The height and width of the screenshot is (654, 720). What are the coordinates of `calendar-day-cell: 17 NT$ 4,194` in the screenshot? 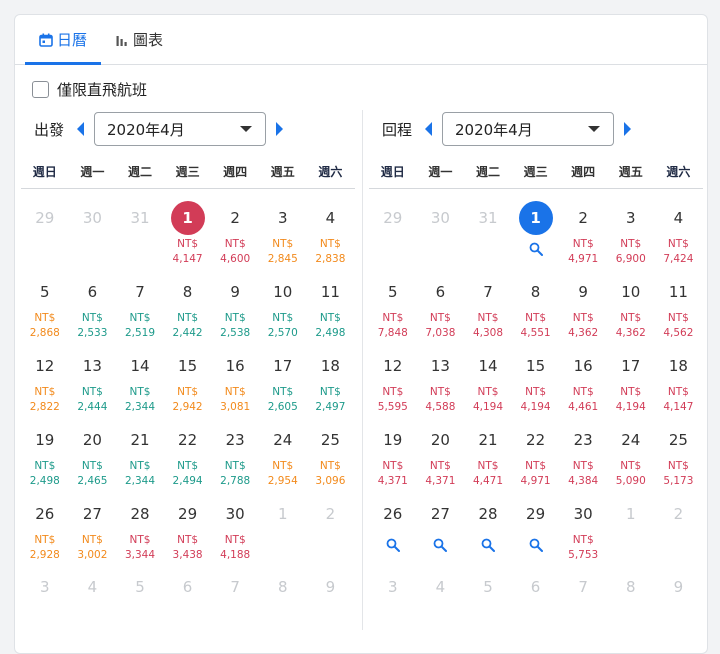 It's located at (631, 378).